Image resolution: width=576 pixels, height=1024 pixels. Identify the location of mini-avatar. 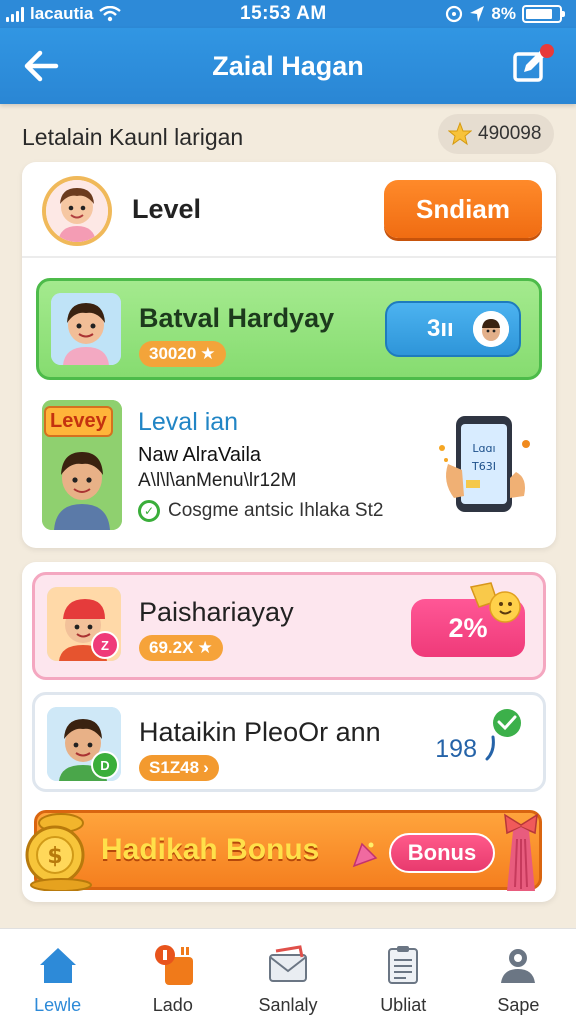
(491, 329).